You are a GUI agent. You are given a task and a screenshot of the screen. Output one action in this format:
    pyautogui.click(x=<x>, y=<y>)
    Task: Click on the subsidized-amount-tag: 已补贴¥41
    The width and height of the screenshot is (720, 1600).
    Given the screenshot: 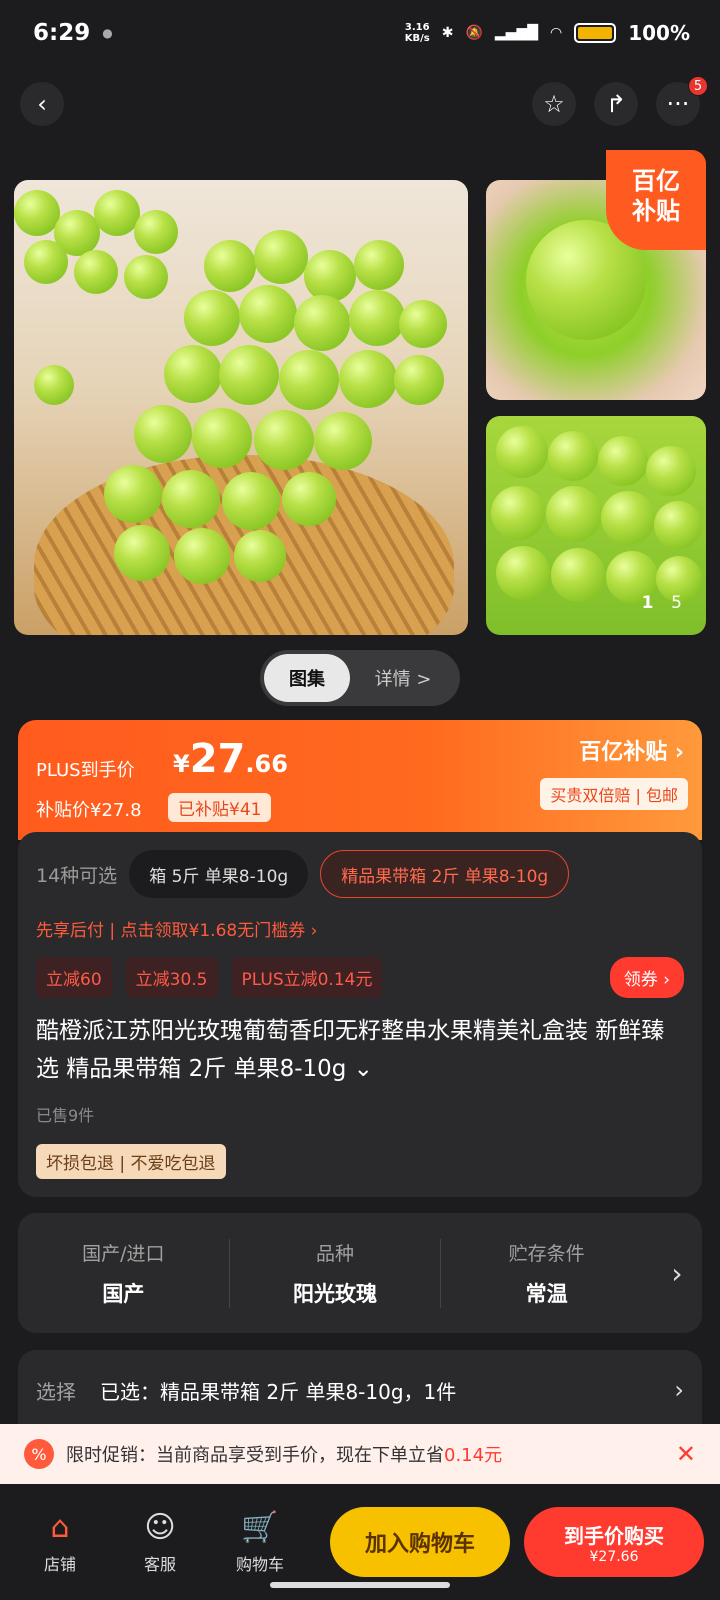 What is the action you would take?
    pyautogui.click(x=220, y=807)
    